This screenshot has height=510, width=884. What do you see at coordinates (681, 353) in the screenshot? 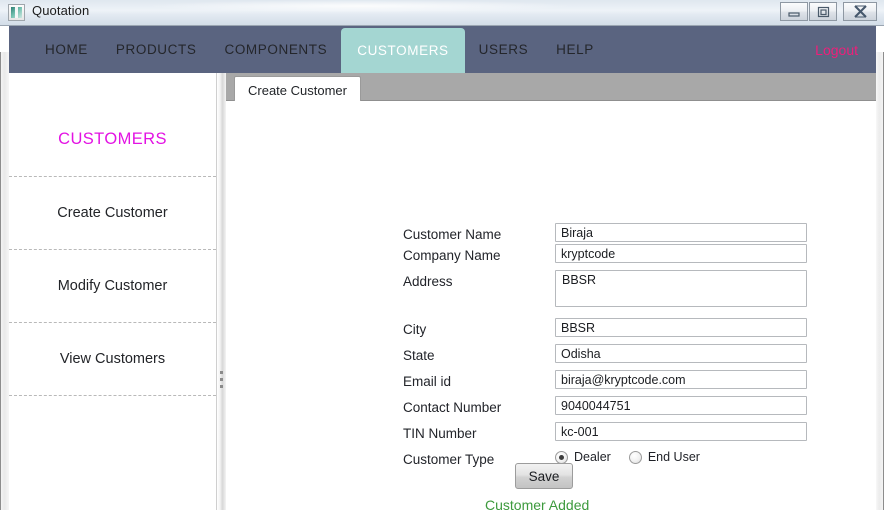
I see `state-input` at bounding box center [681, 353].